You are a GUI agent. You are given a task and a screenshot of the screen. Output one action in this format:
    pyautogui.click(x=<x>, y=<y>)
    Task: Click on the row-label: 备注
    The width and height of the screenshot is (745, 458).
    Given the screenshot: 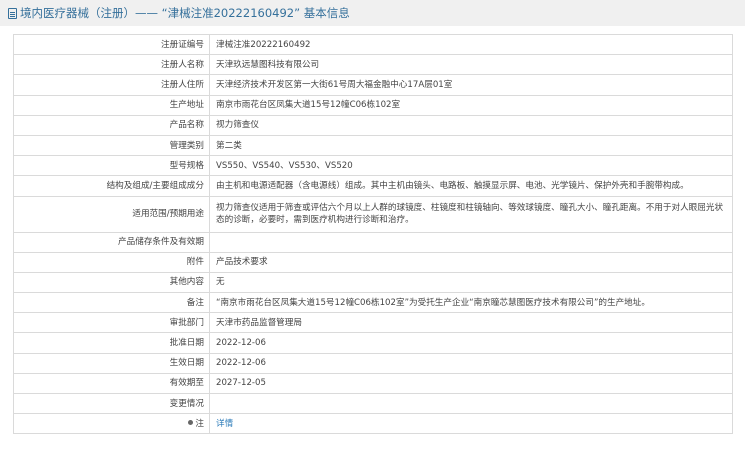 What is the action you would take?
    pyautogui.click(x=111, y=303)
    